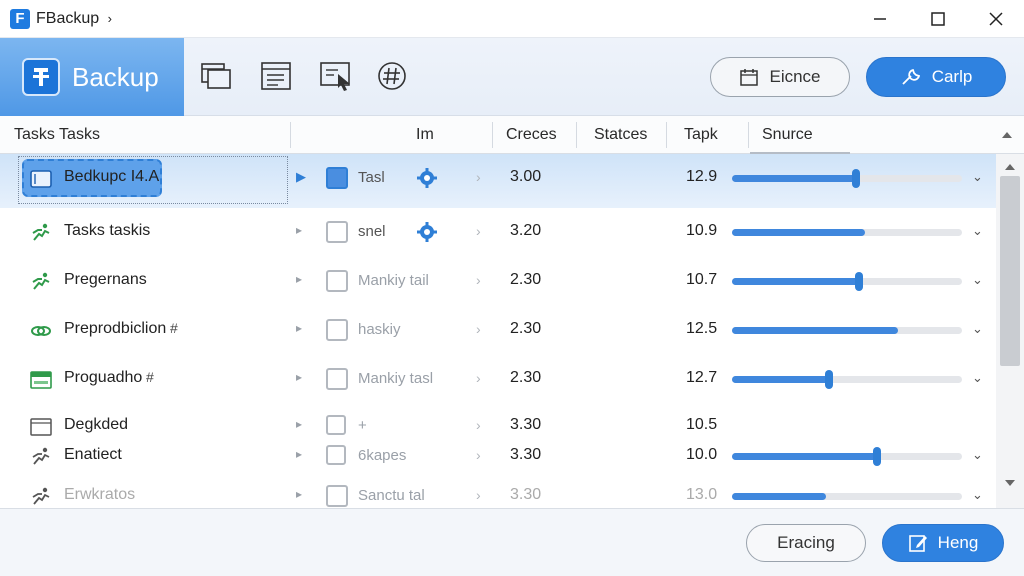  What do you see at coordinates (41, 77) in the screenshot?
I see `backup-icon` at bounding box center [41, 77].